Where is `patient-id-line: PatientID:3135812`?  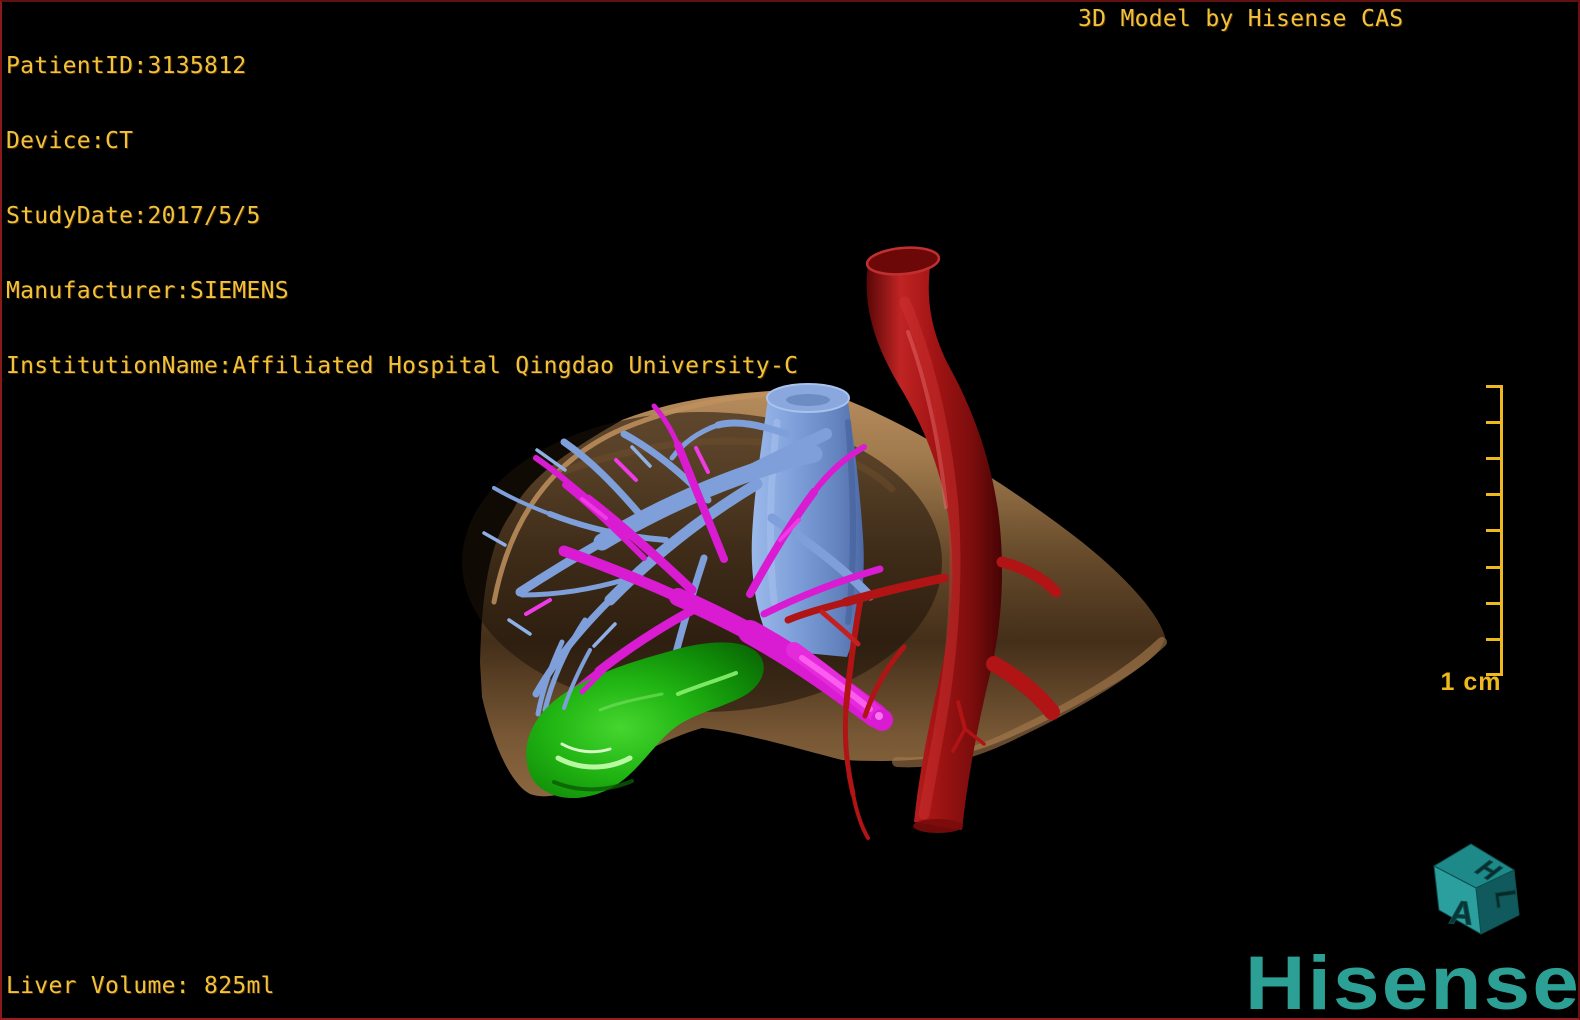 patient-id-line: PatientID:3135812 is located at coordinates (126, 66).